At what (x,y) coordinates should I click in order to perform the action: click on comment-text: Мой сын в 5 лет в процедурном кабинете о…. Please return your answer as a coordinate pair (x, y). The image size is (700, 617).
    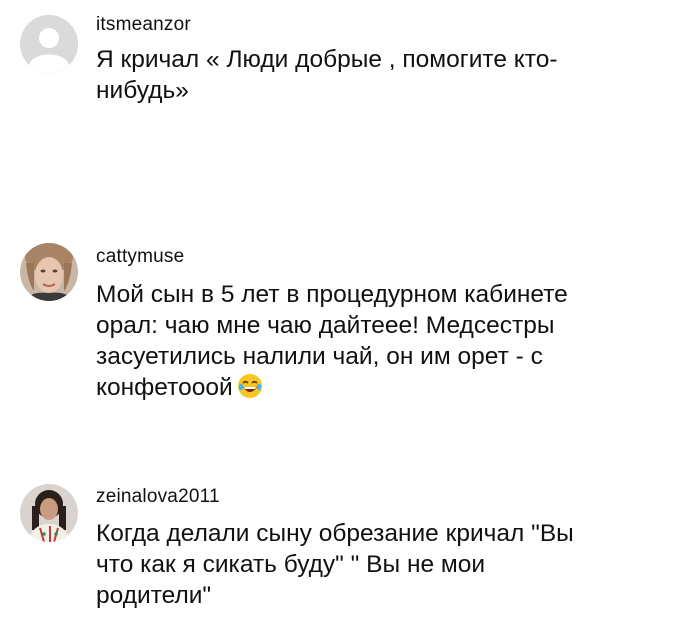
    Looking at the image, I should click on (351, 341).